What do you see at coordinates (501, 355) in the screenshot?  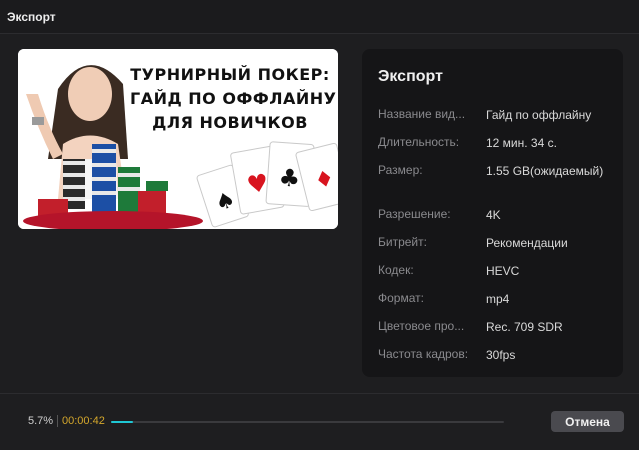 I see `detail-value: 30fps` at bounding box center [501, 355].